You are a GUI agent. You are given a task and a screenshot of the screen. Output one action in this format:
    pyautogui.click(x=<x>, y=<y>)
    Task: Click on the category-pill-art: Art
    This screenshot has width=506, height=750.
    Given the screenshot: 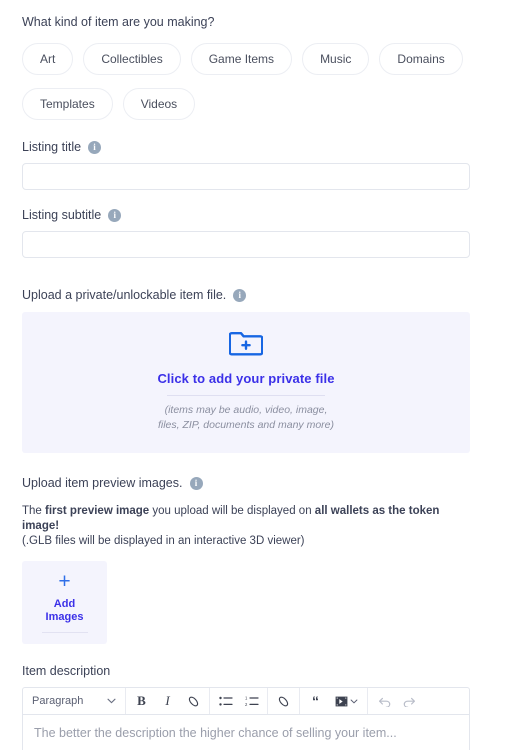 What is the action you would take?
    pyautogui.click(x=48, y=59)
    